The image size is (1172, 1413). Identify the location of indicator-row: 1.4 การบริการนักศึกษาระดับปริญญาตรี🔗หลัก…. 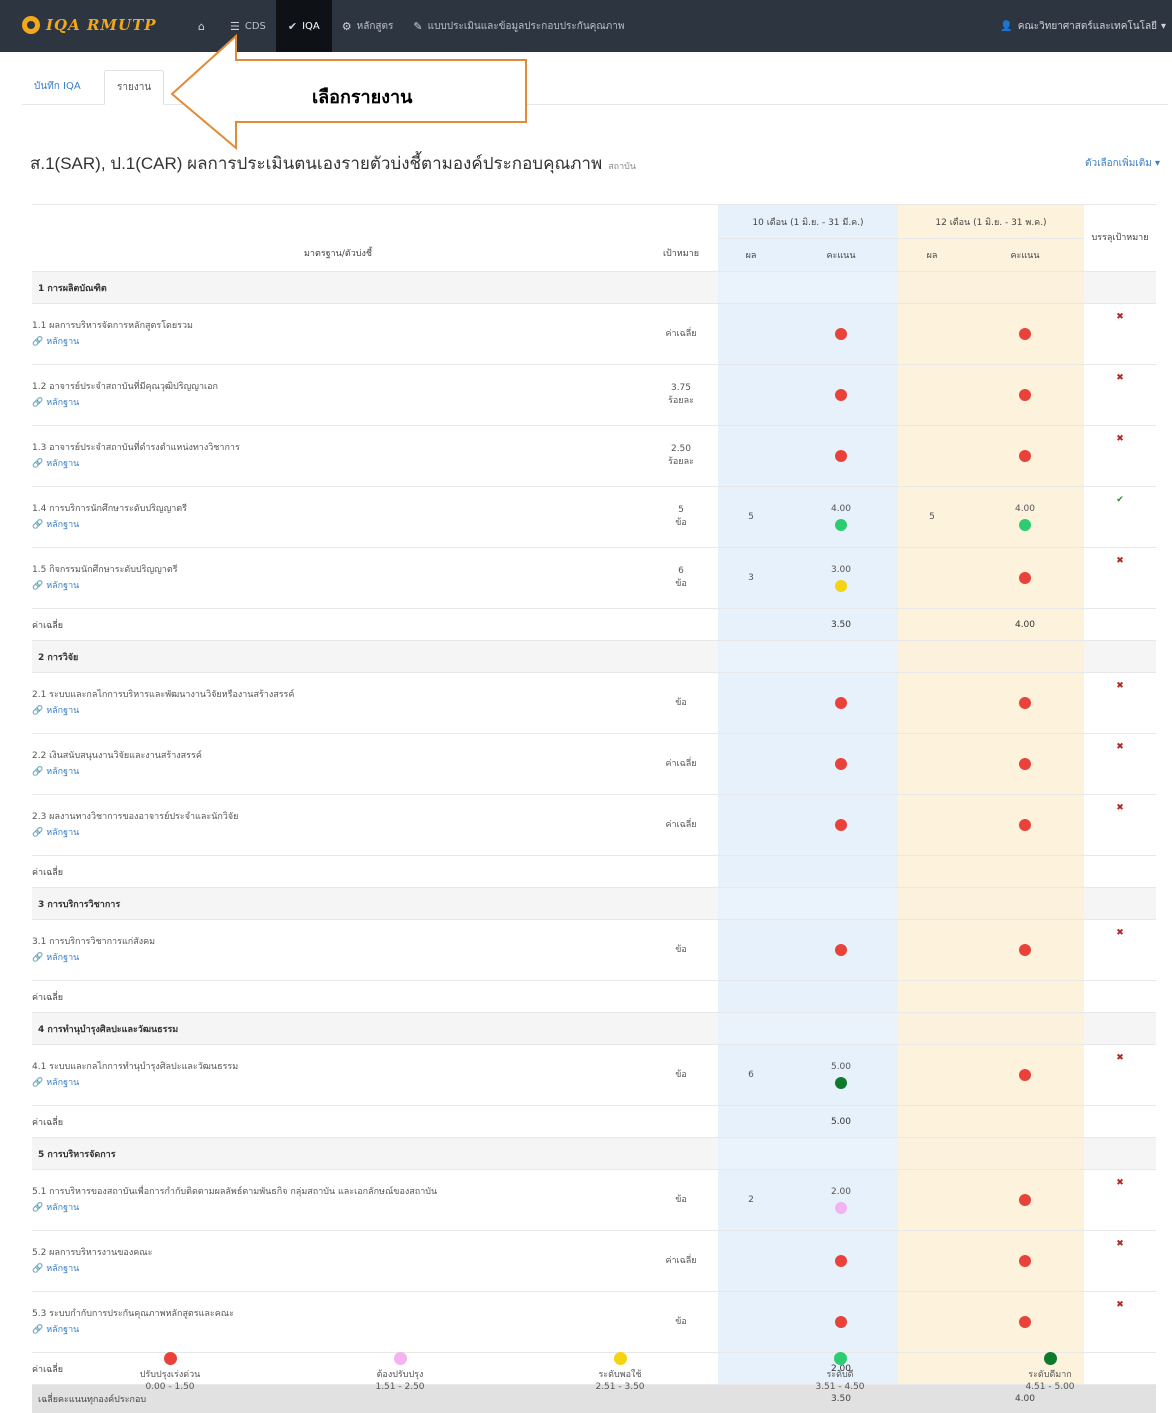
(594, 517).